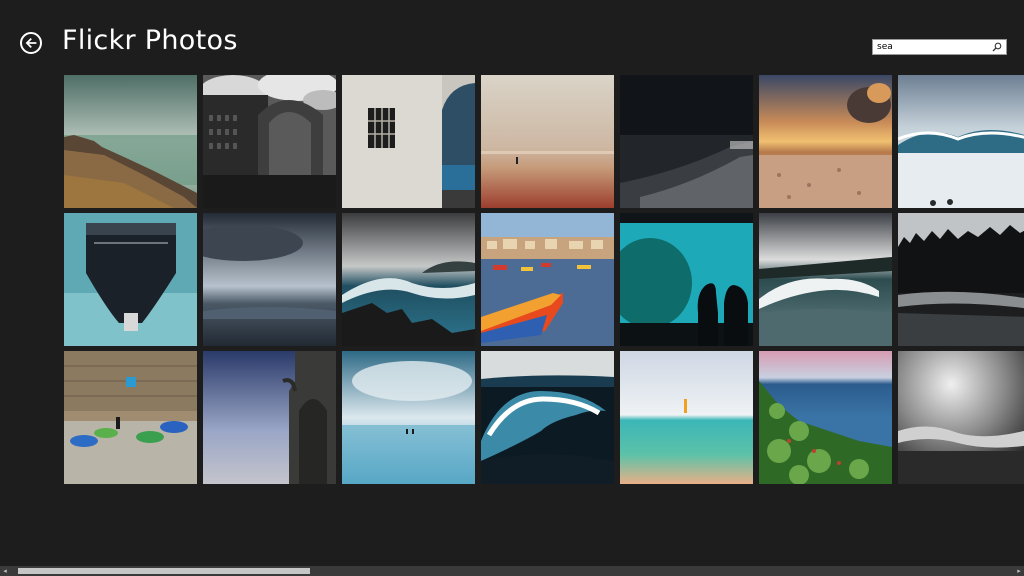 Image resolution: width=1024 pixels, height=576 pixels. I want to click on search-box, so click(939, 47).